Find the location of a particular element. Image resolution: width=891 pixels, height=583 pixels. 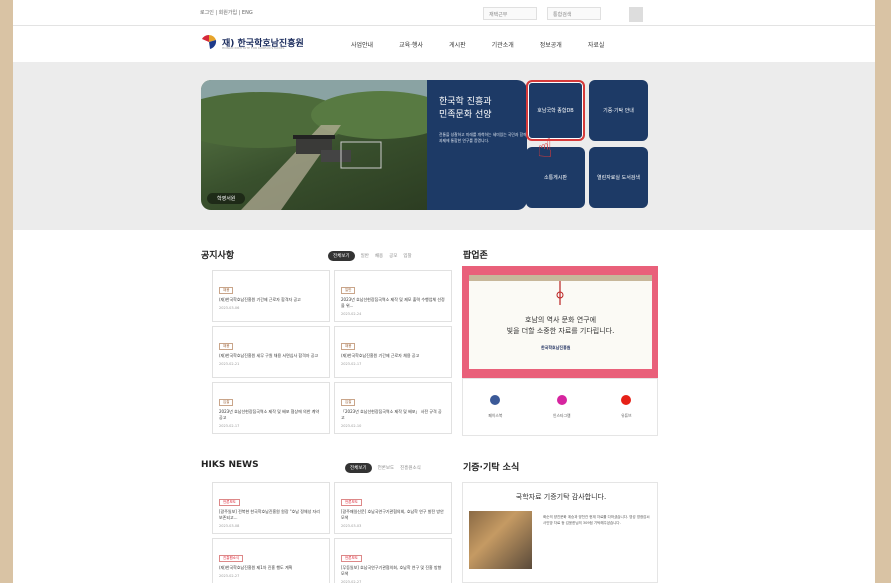

card-title: (재)한국학호남진흥원 세무 구원 채용 서면심사 합격자 공고 is located at coordinates (269, 355).